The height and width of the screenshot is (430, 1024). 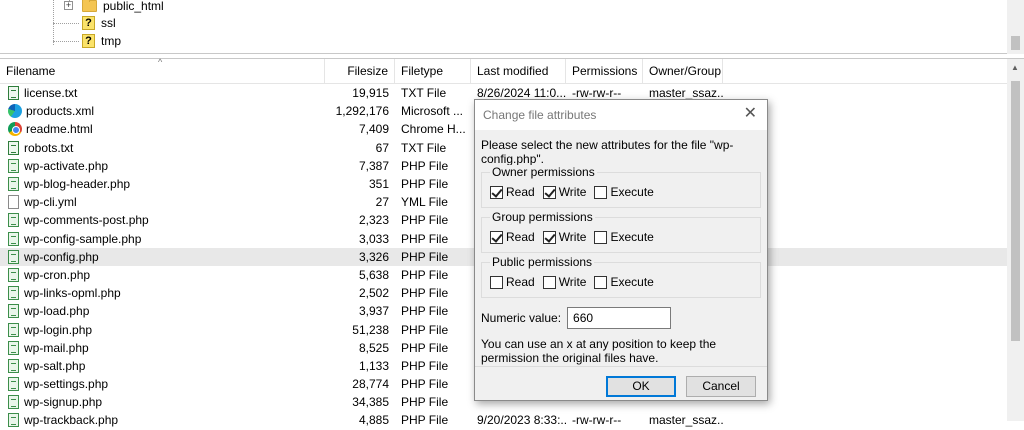 I want to click on file-type: YML File, so click(x=424, y=202).